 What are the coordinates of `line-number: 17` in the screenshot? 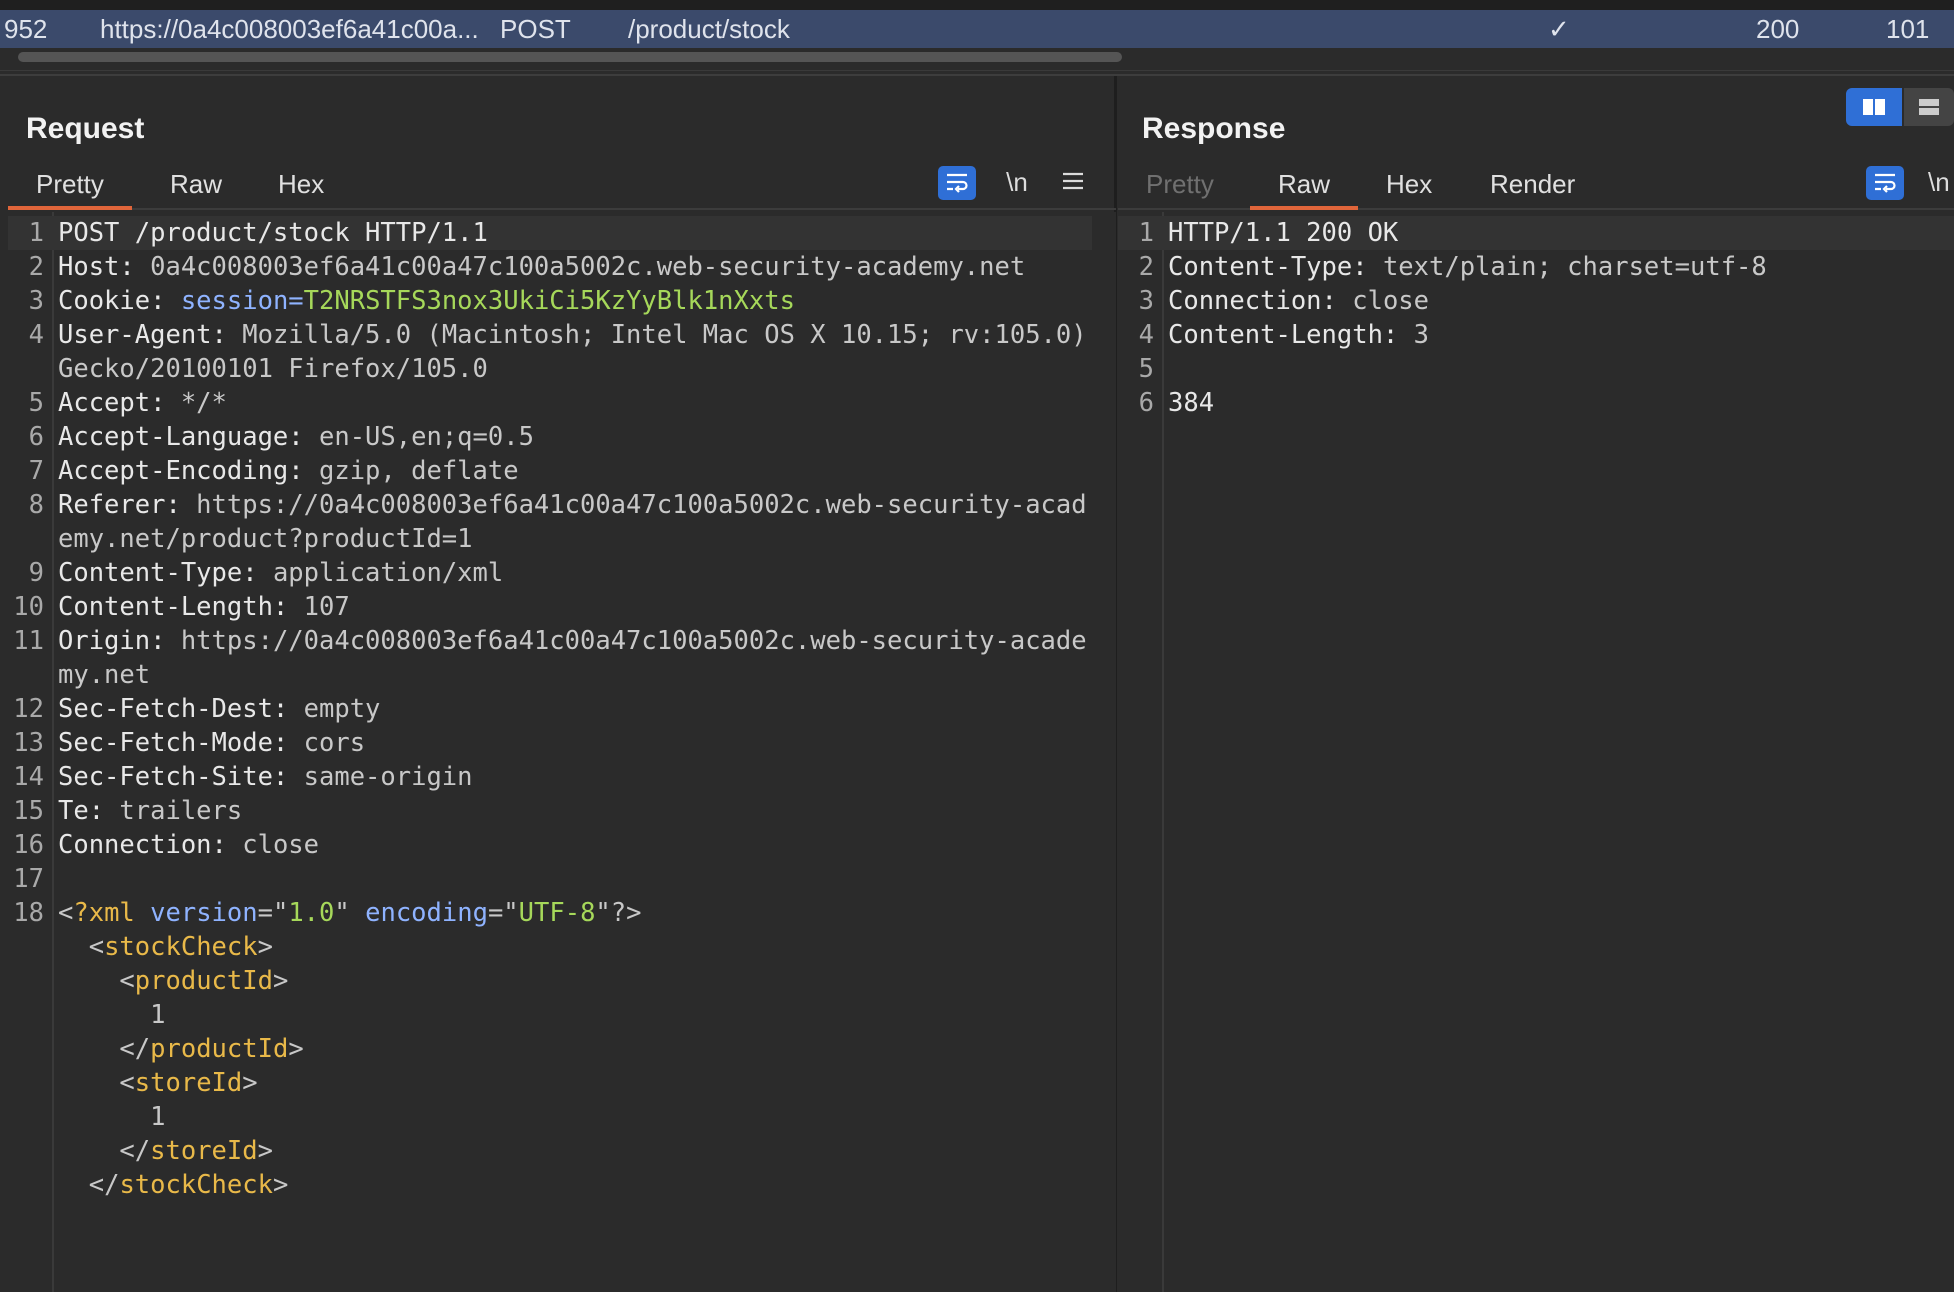 It's located at (28, 879).